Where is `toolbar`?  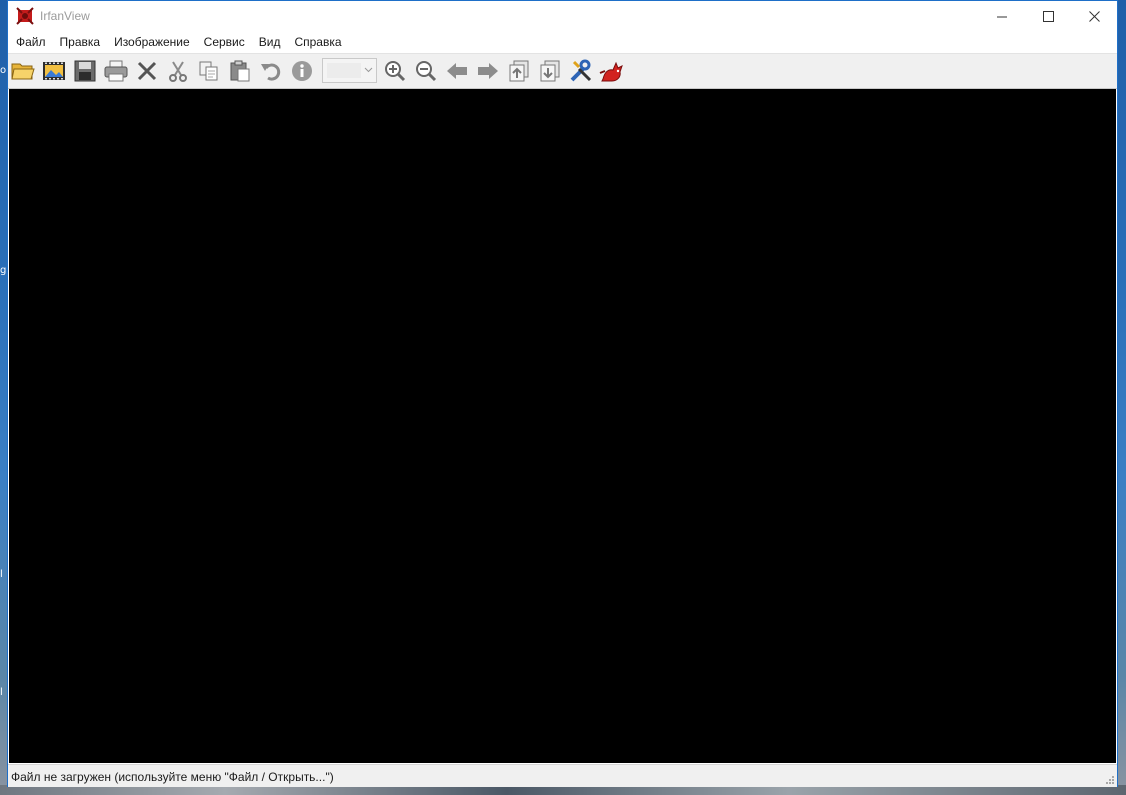 toolbar is located at coordinates (562, 71).